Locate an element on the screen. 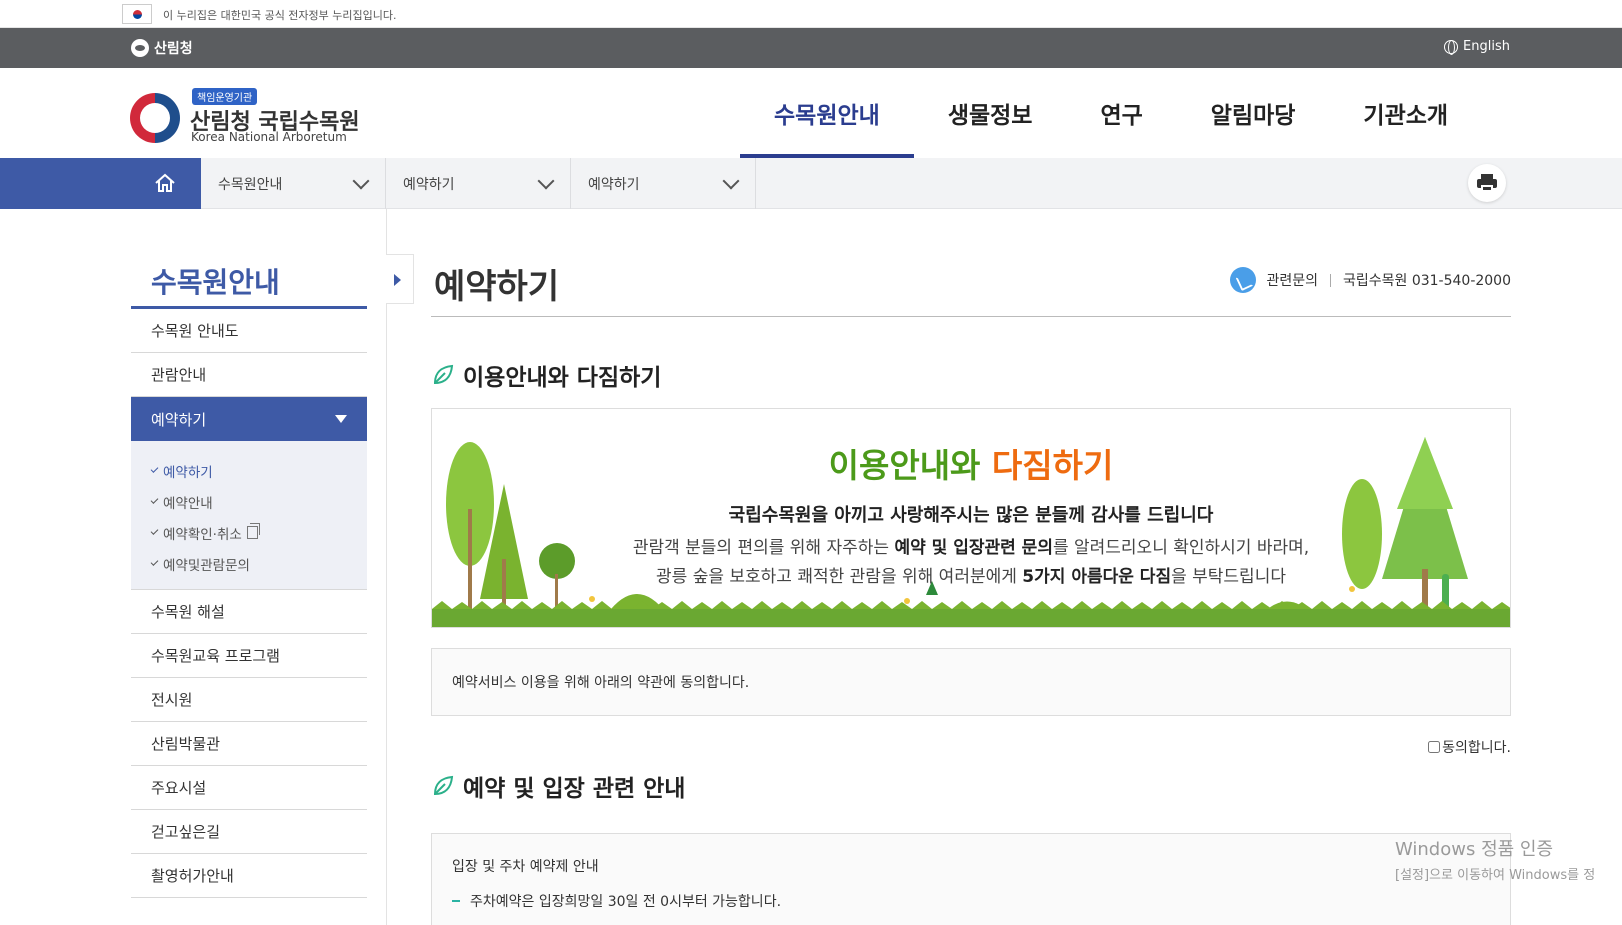  contact-label: 관련문의 is located at coordinates (1292, 281).